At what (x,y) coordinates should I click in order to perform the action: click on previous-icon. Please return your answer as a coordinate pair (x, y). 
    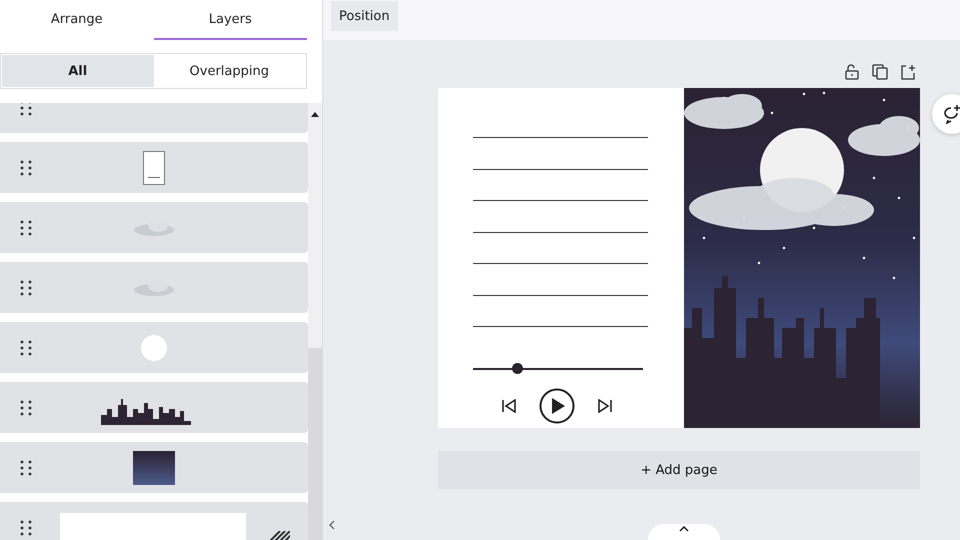
    Looking at the image, I should click on (509, 405).